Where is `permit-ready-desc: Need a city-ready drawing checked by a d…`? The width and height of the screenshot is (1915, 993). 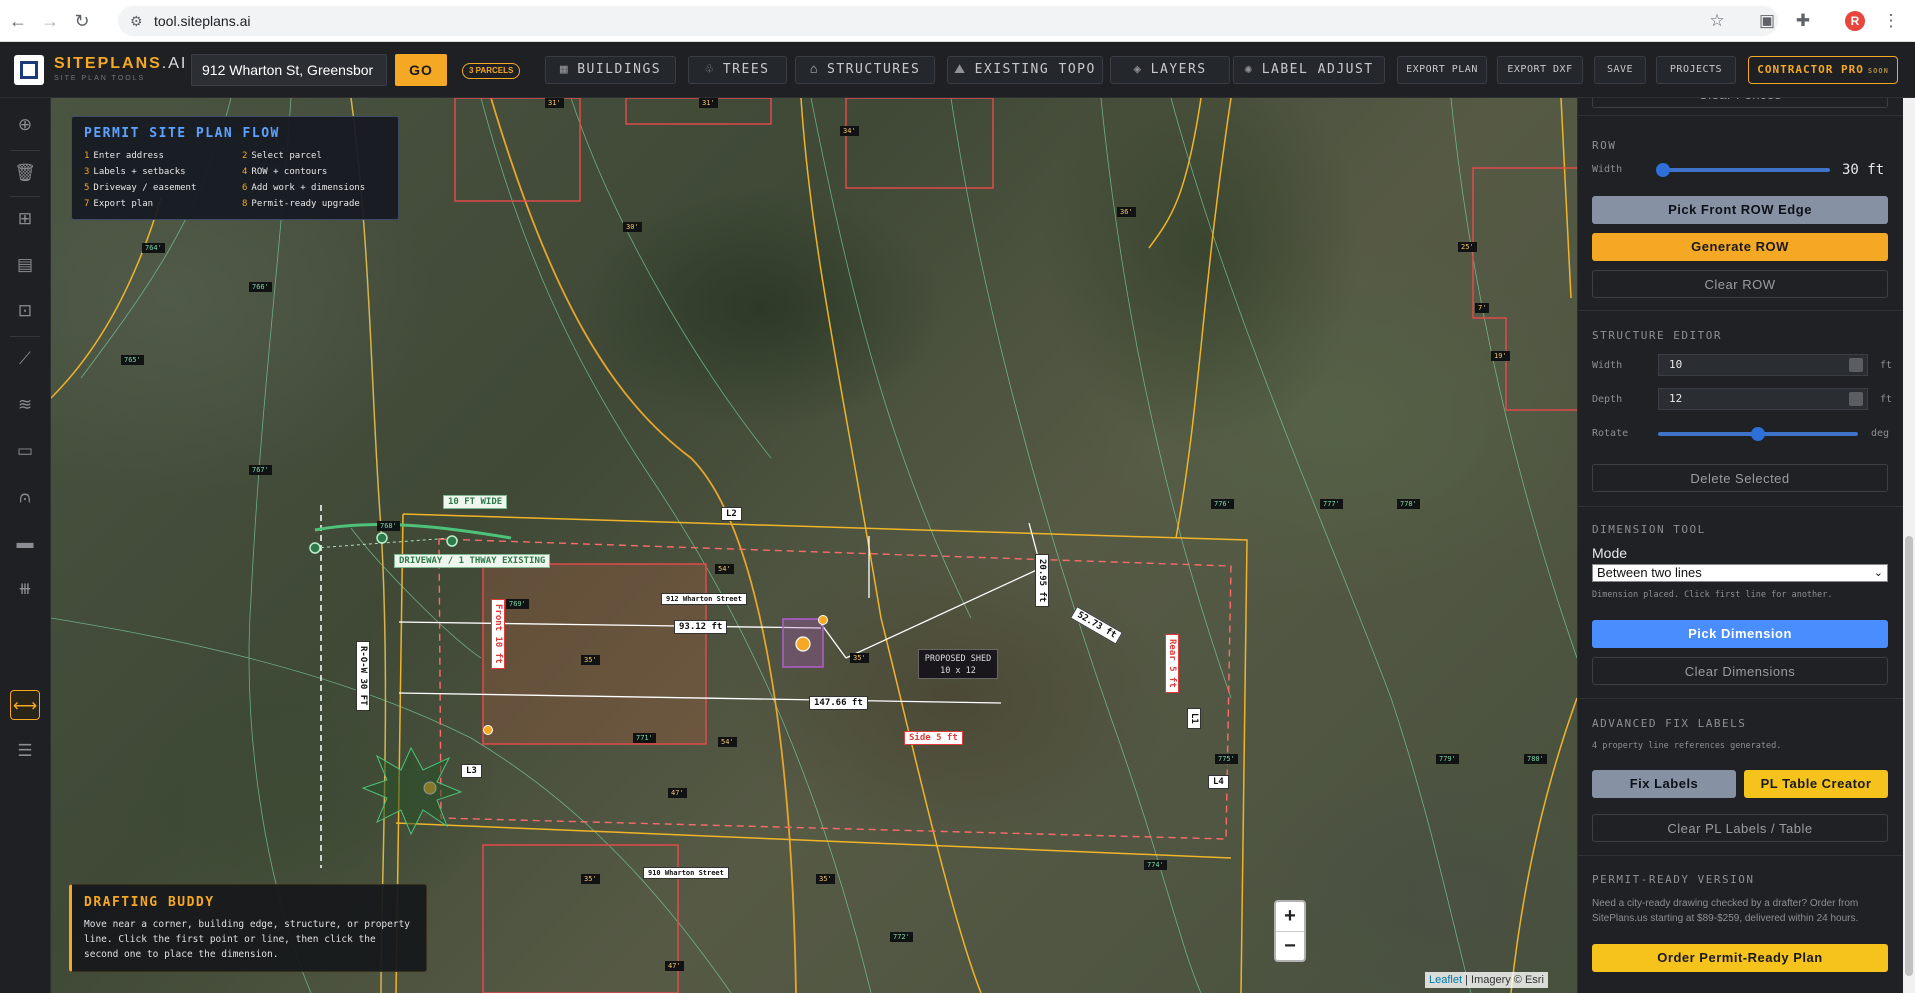 permit-ready-desc: Need a city-ready drawing checked by a d… is located at coordinates (1725, 911).